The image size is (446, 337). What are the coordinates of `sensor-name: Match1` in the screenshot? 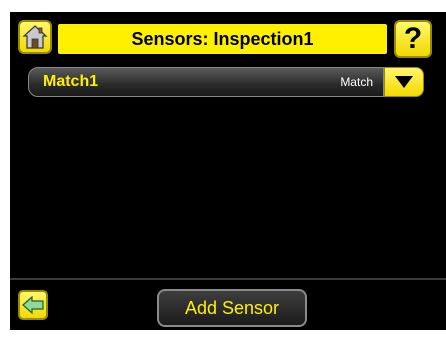 It's located at (71, 81).